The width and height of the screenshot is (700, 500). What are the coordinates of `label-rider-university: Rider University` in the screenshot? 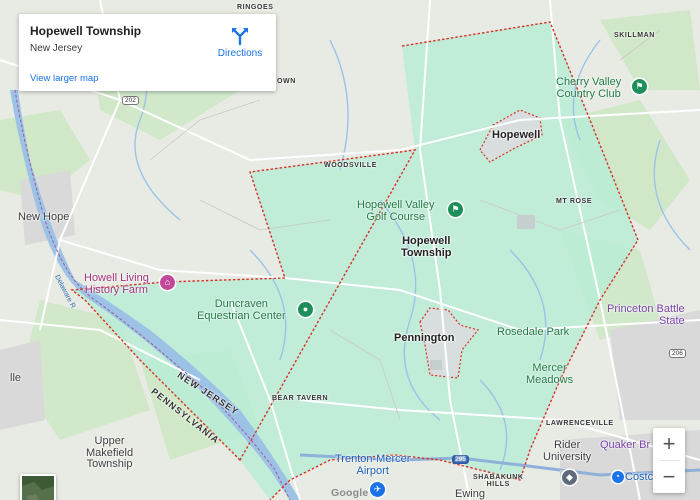 It's located at (567, 451).